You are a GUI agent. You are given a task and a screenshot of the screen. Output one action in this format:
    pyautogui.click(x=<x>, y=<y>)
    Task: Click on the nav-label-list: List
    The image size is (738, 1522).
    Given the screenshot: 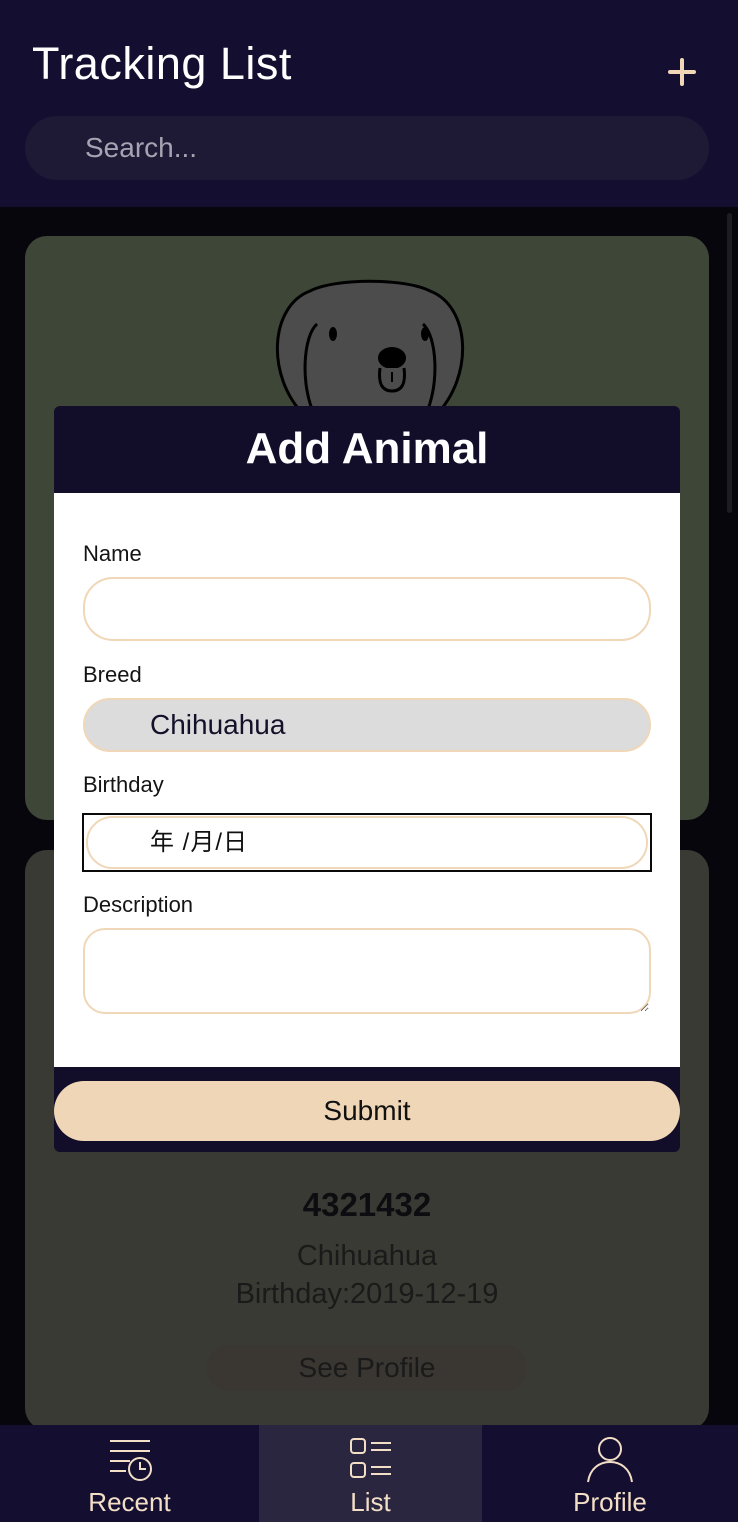 What is the action you would take?
    pyautogui.click(x=370, y=1502)
    